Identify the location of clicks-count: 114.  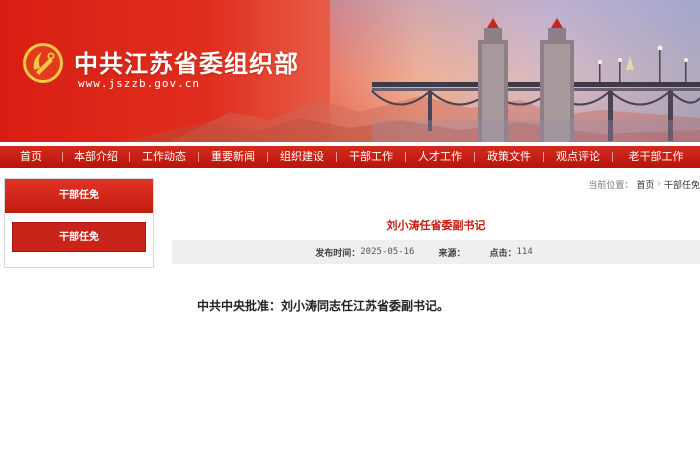
(524, 252).